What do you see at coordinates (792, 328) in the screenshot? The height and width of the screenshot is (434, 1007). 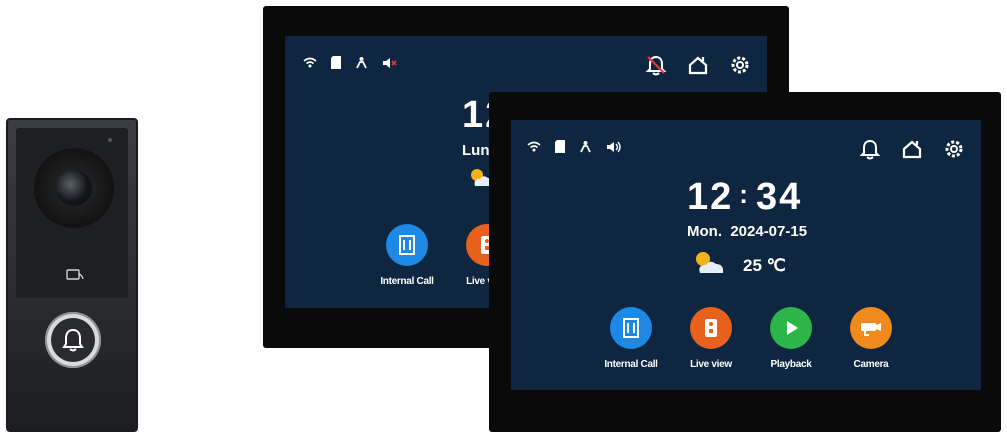 I see `playback-icon` at bounding box center [792, 328].